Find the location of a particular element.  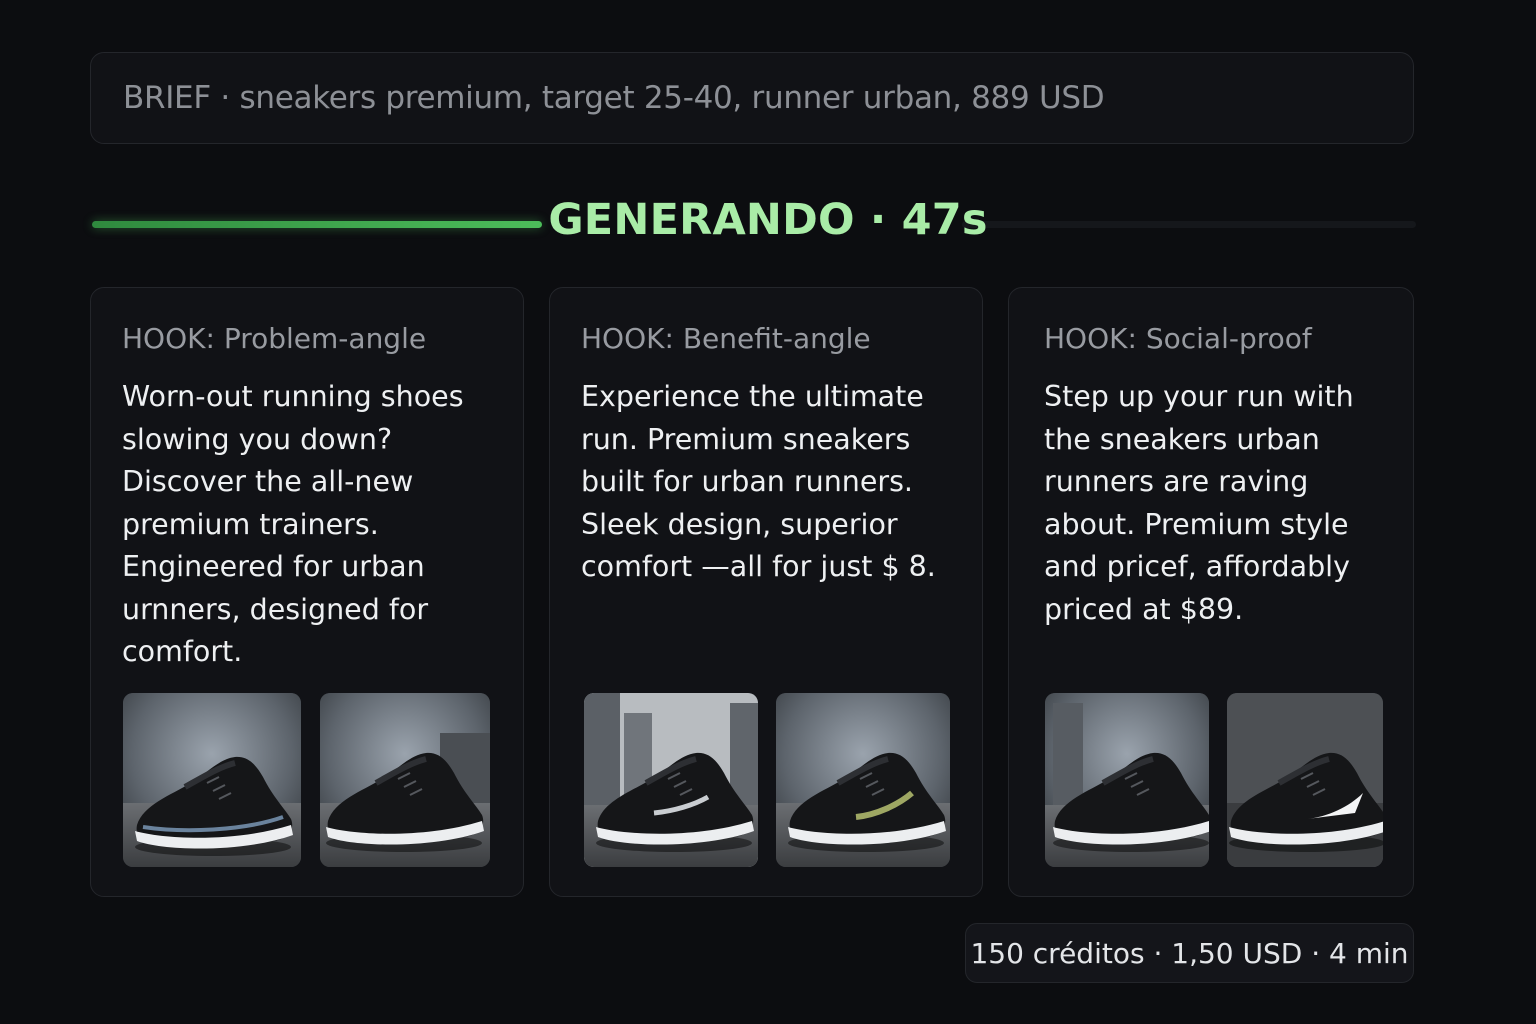

hook-label: HOOK: Benefit-angle is located at coordinates (726, 338).